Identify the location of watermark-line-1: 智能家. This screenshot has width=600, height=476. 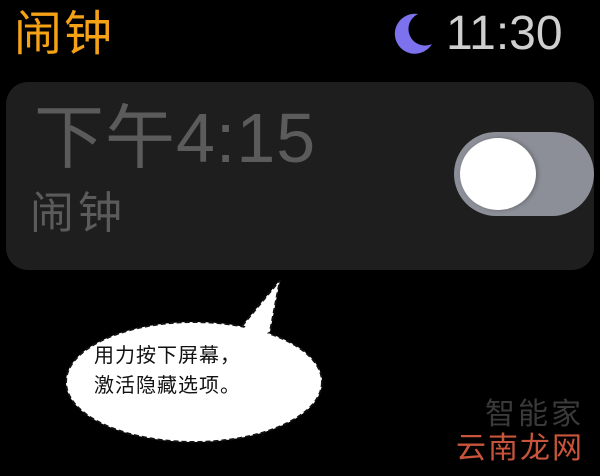
(534, 414).